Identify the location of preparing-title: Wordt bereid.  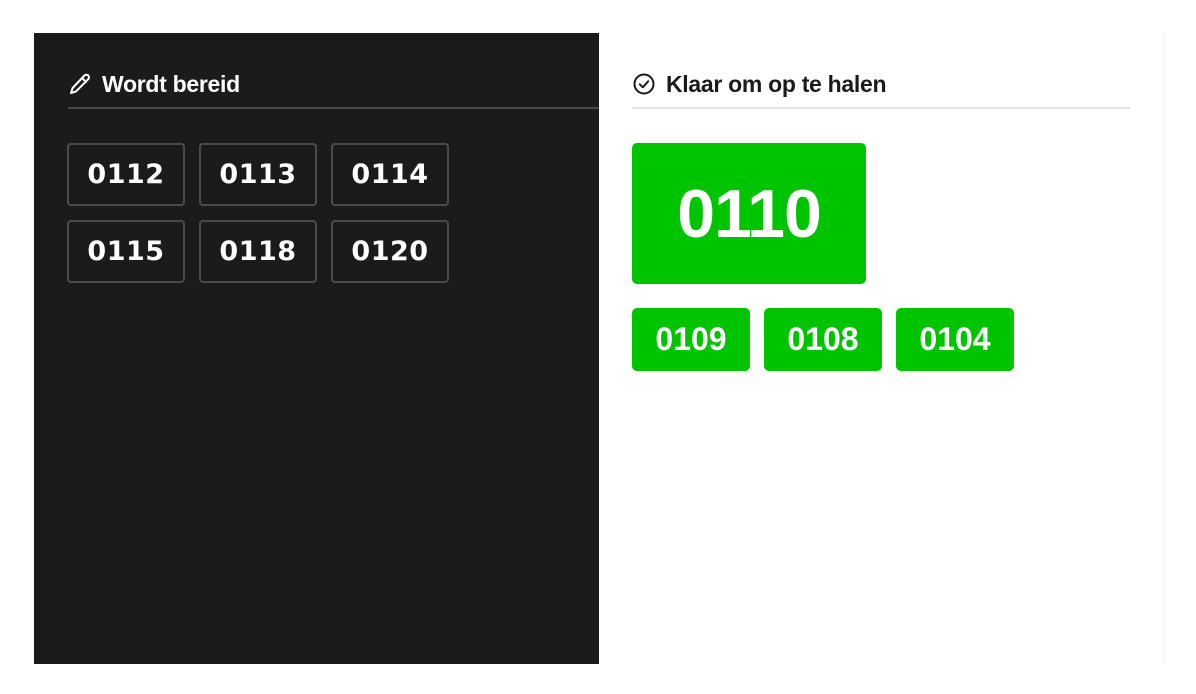
(171, 83).